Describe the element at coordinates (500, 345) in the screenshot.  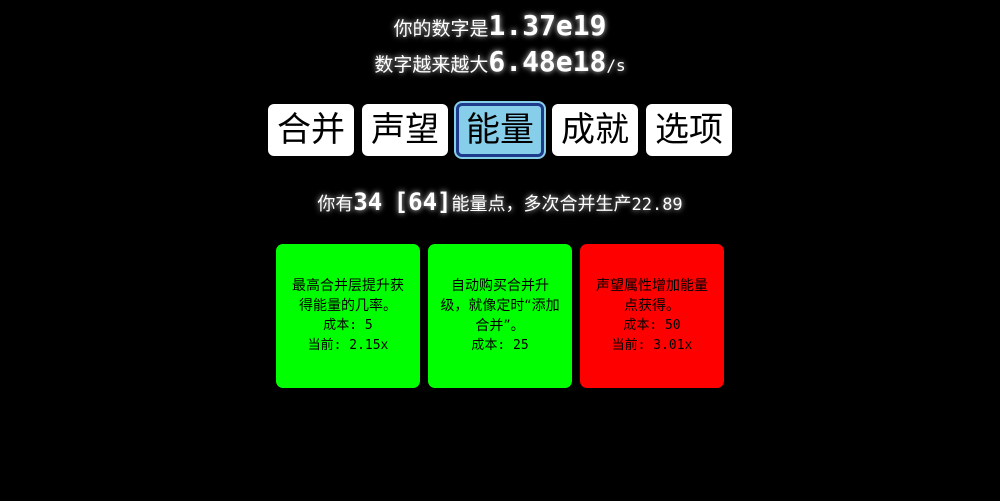
I see `upgrade-cost: 成本: 25` at that location.